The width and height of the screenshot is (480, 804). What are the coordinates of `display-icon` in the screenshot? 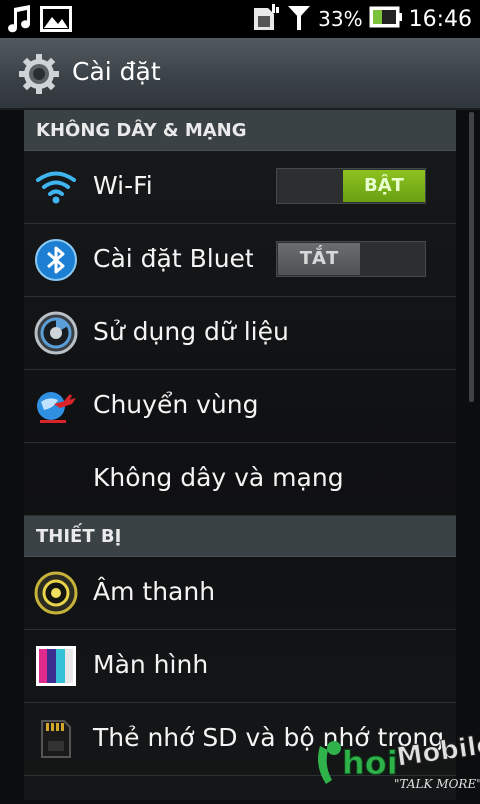 It's located at (56, 666).